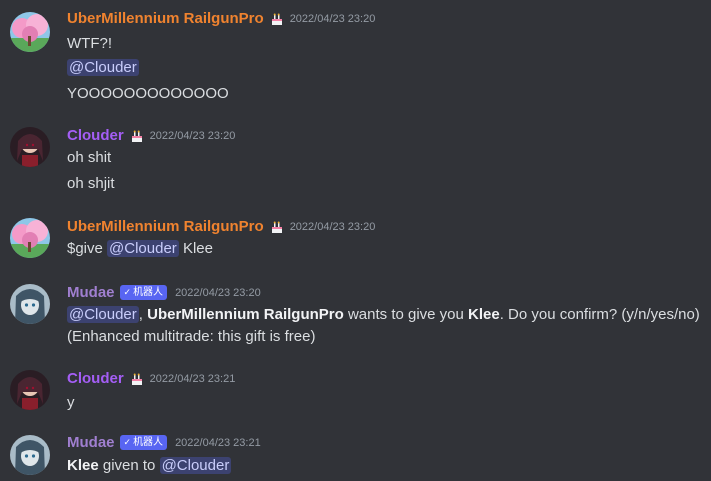 Image resolution: width=711 pixels, height=481 pixels. I want to click on message-text: Klee given to @Clouder, so click(149, 466).